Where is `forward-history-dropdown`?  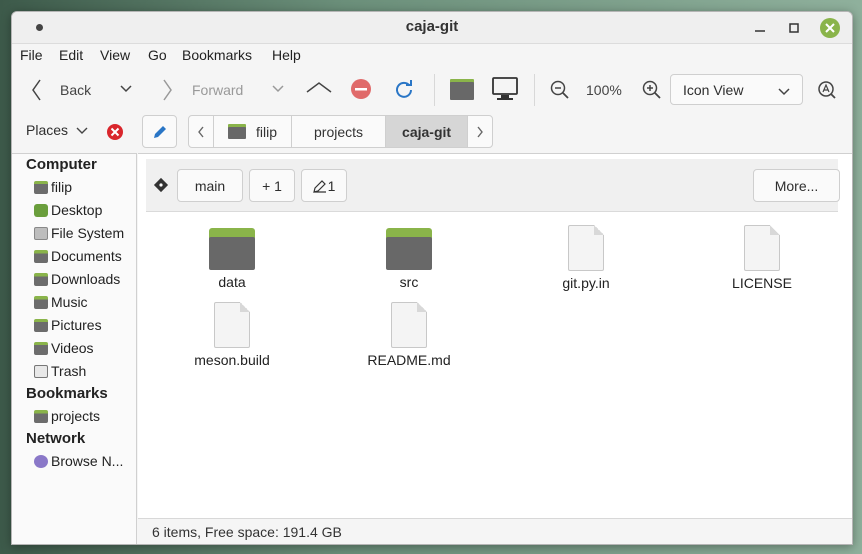 forward-history-dropdown is located at coordinates (278, 88).